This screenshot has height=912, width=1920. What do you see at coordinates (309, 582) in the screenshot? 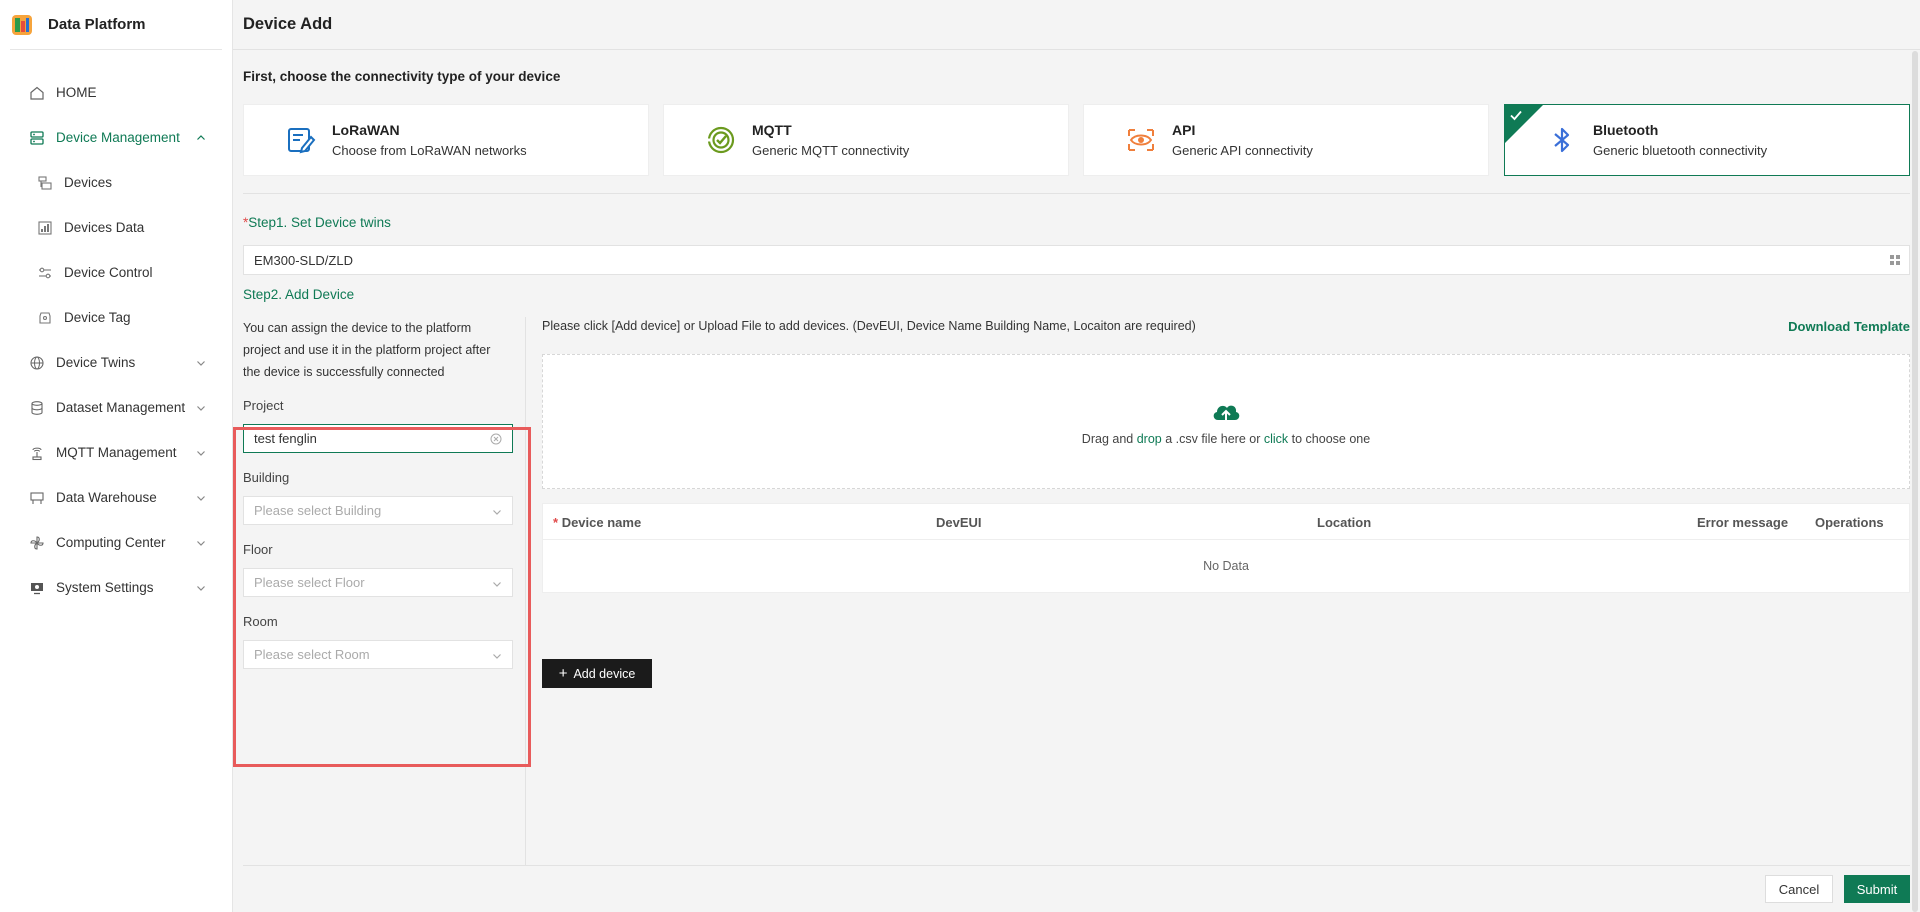
I see `floor-placeholder: Please select Floor` at bounding box center [309, 582].